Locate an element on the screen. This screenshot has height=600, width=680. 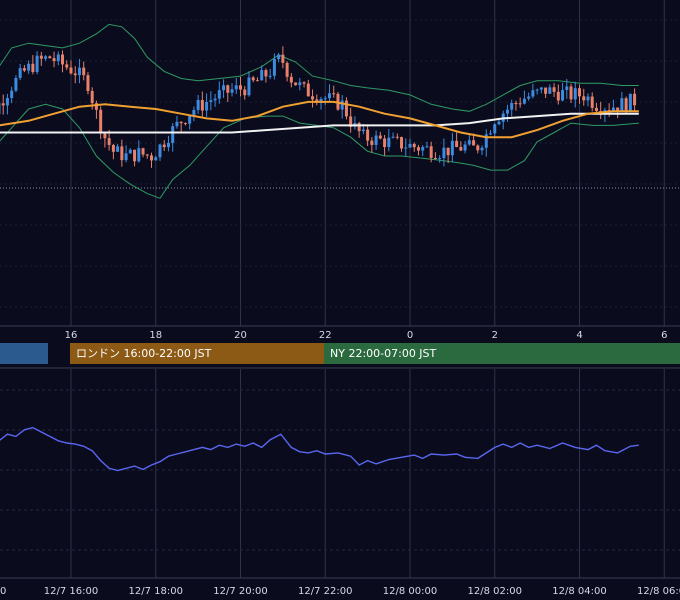
date-tick-label-partial: 00 is located at coordinates (3, 591).